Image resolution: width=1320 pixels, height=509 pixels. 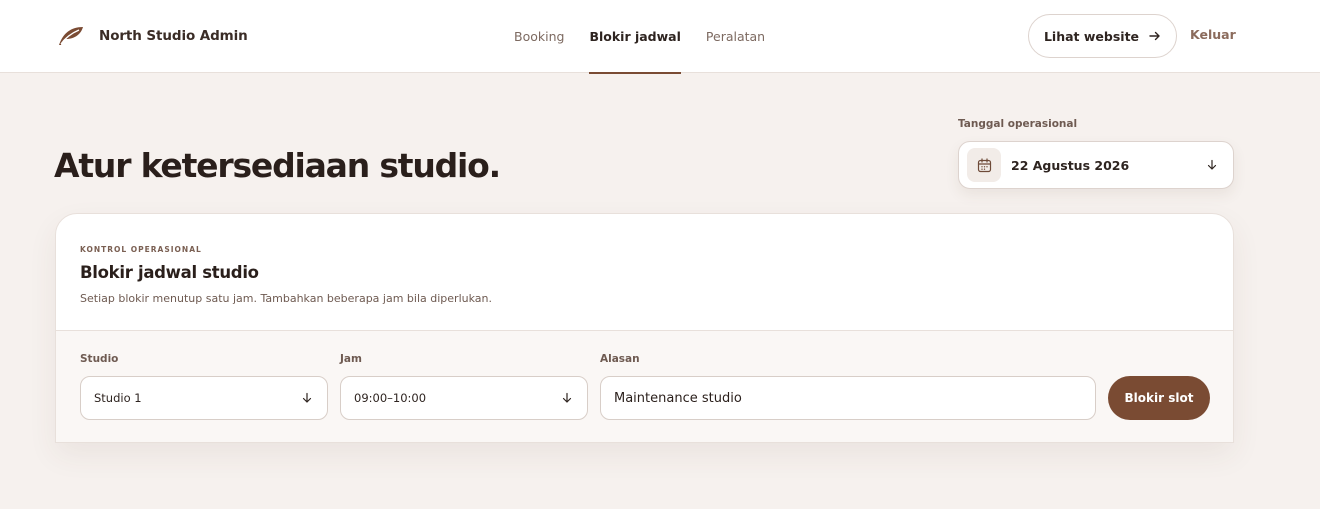 I want to click on time-select: 09:00–10:00, so click(x=464, y=398).